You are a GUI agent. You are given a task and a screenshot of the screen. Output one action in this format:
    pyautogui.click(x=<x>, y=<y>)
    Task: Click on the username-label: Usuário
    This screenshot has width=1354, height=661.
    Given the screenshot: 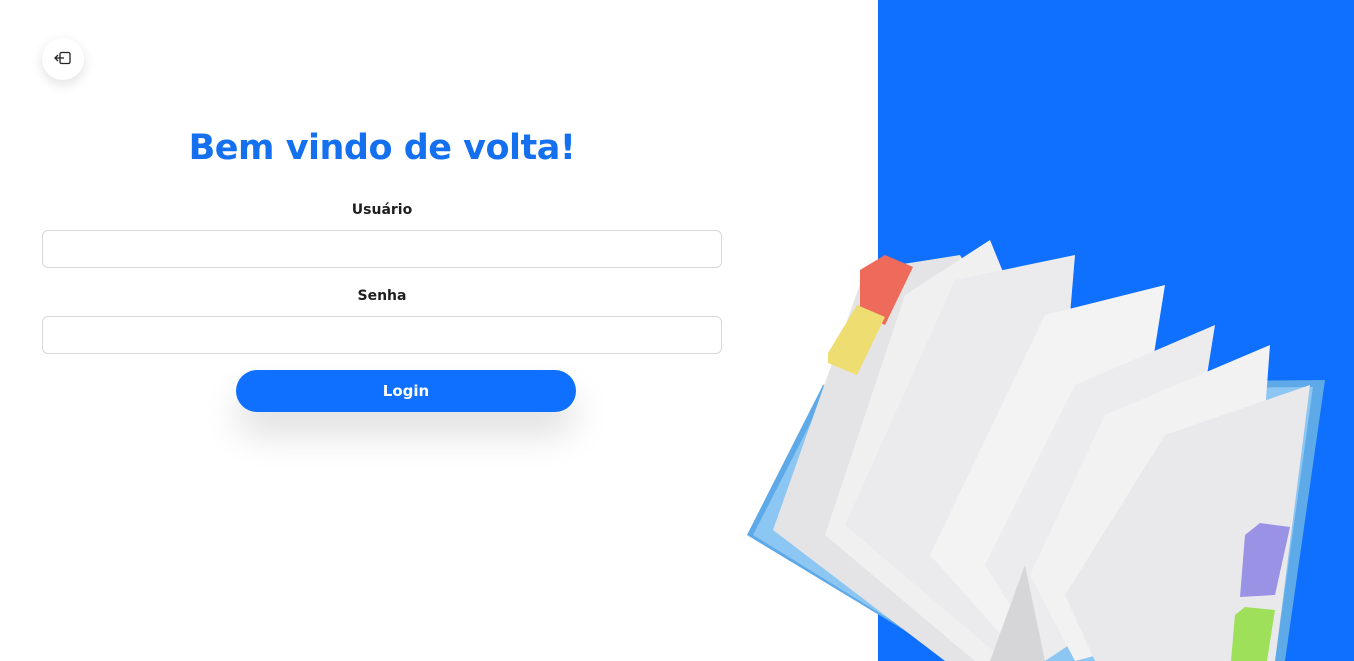 What is the action you would take?
    pyautogui.click(x=382, y=210)
    